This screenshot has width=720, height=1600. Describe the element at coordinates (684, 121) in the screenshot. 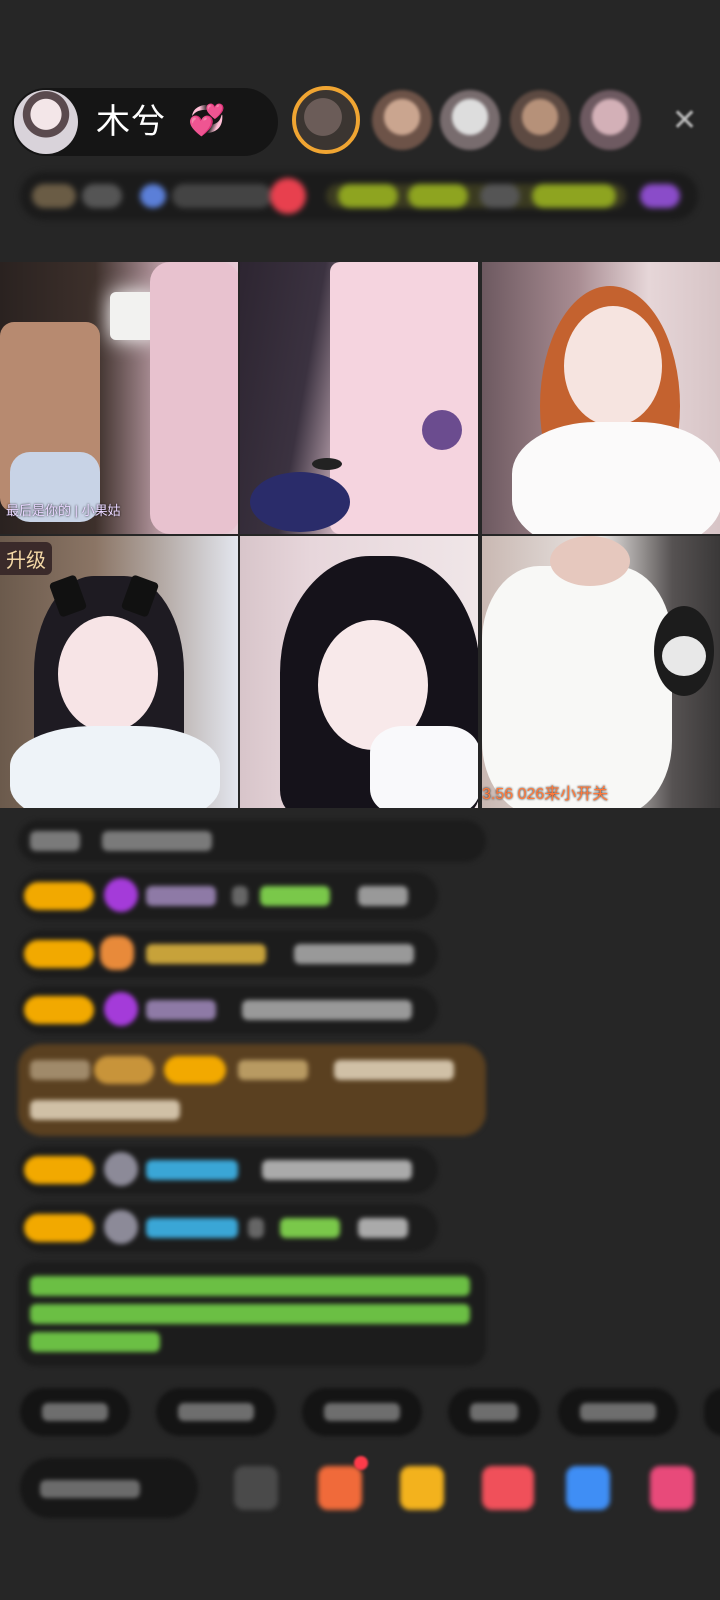

I see `close-icon: ✕` at that location.